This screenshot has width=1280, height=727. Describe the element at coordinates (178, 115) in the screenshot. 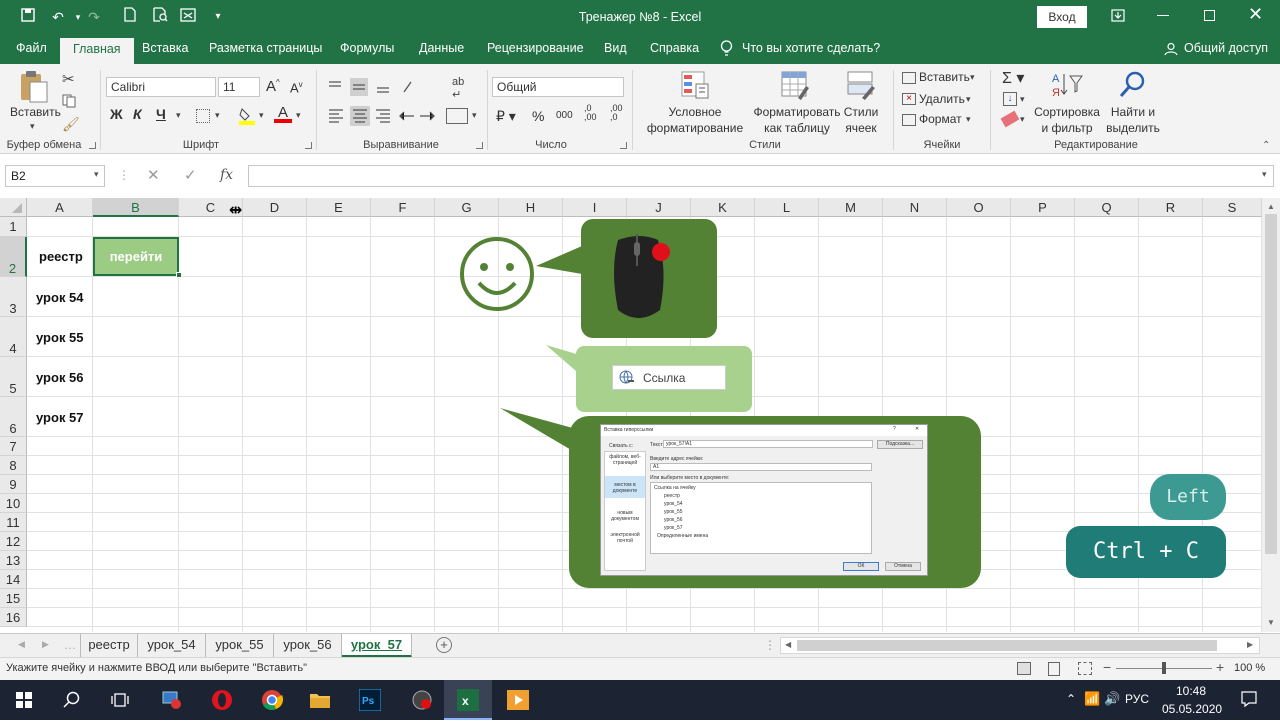

I see `underline-dropdown-icon: ▾` at that location.